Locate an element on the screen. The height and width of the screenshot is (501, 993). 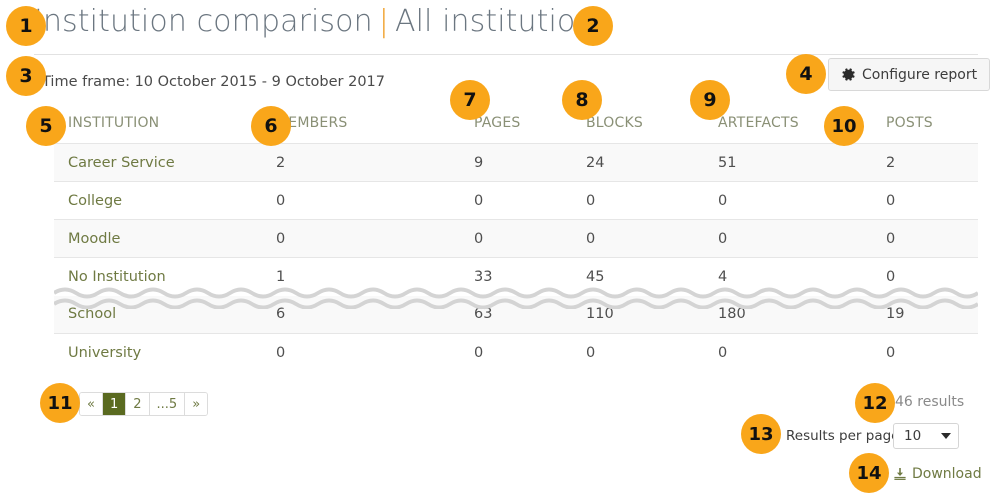
pagination-page-2: 2 is located at coordinates (138, 404).